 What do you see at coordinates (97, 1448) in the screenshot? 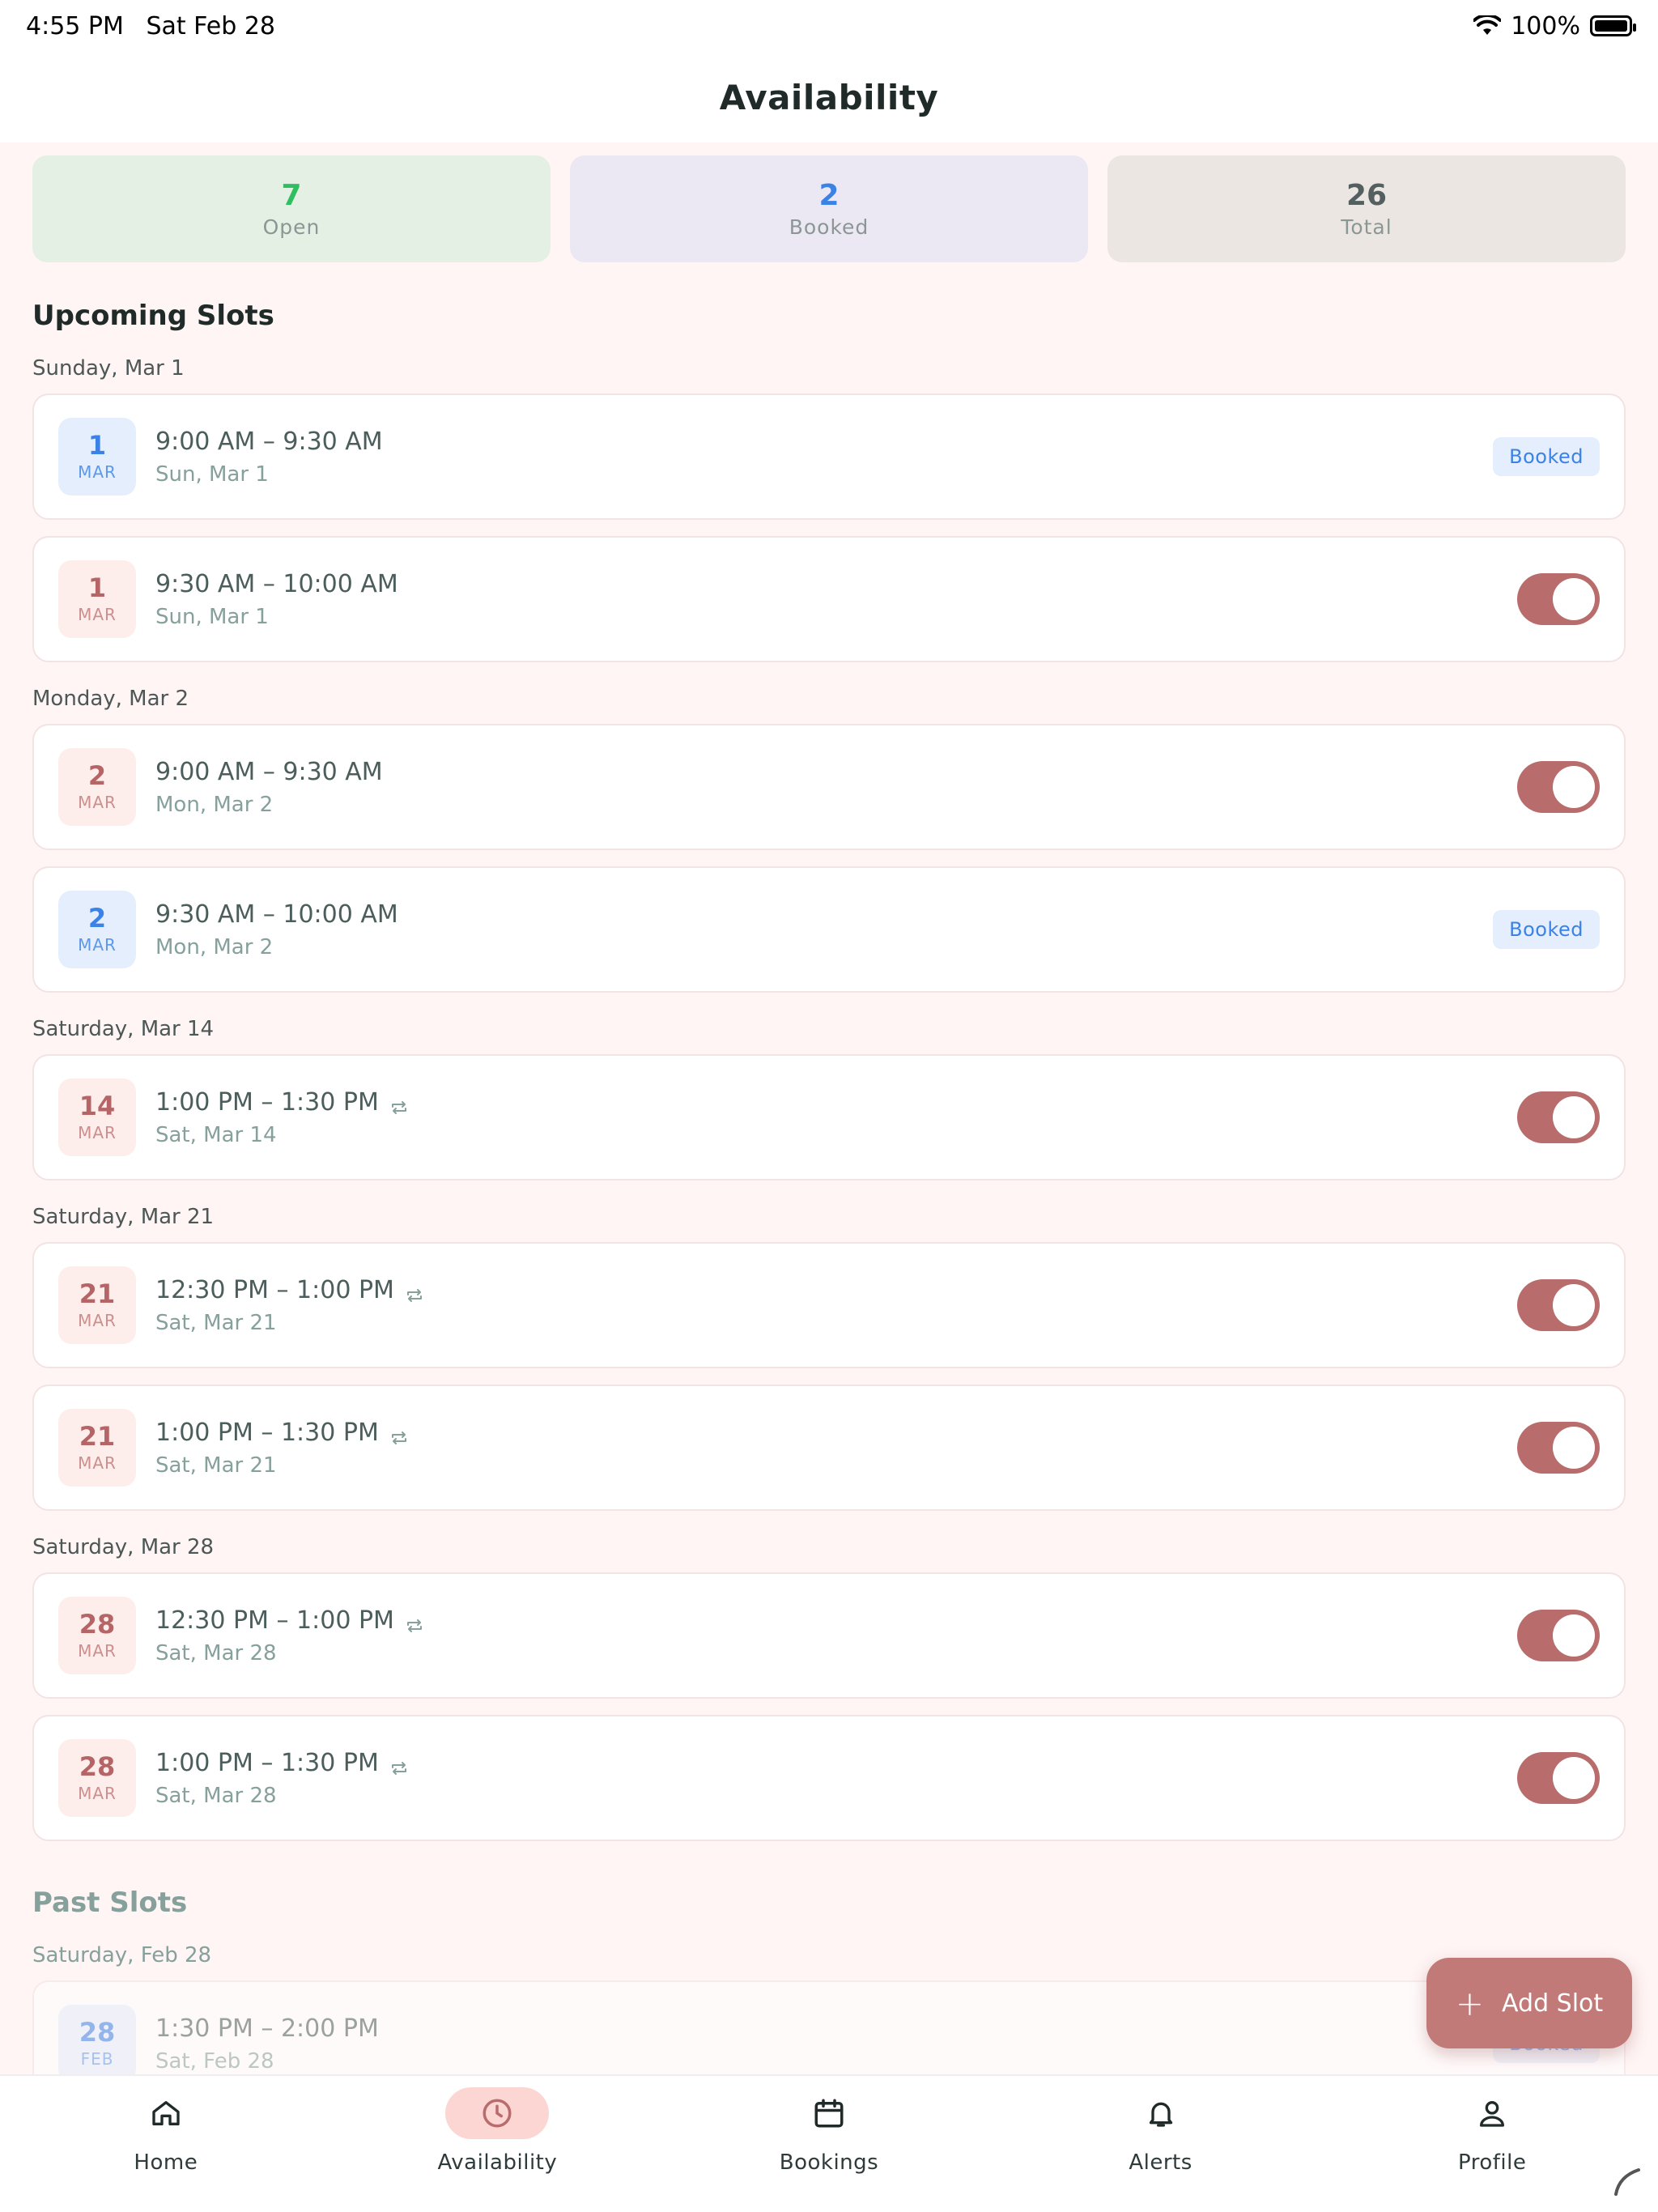
I see `slot-date-box: 21 MAR` at bounding box center [97, 1448].